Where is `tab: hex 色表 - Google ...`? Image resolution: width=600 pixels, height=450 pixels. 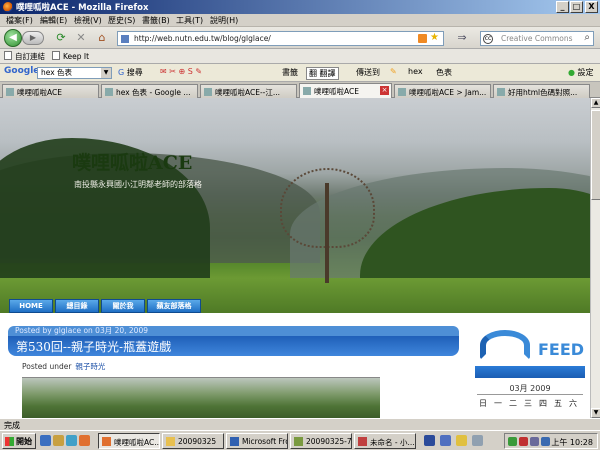
tab: hex 色表 - Google ... is located at coordinates (149, 91).